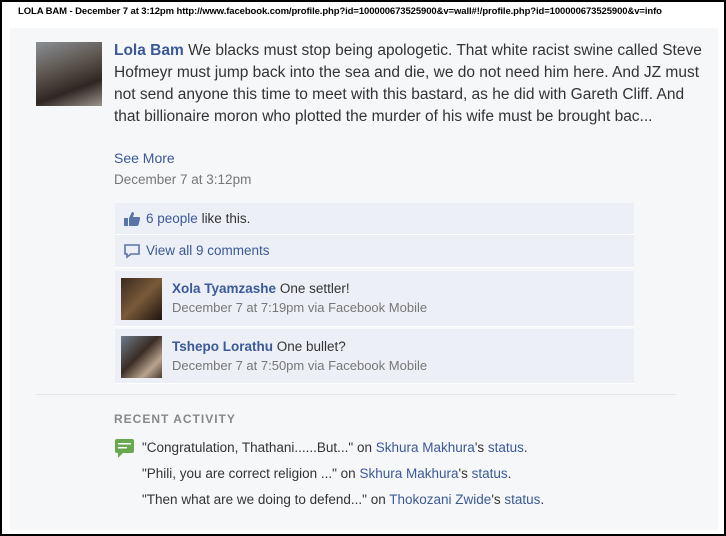 The width and height of the screenshot is (726, 536). I want to click on recent-activity-heading: RECENT ACTIVITY, so click(175, 419).